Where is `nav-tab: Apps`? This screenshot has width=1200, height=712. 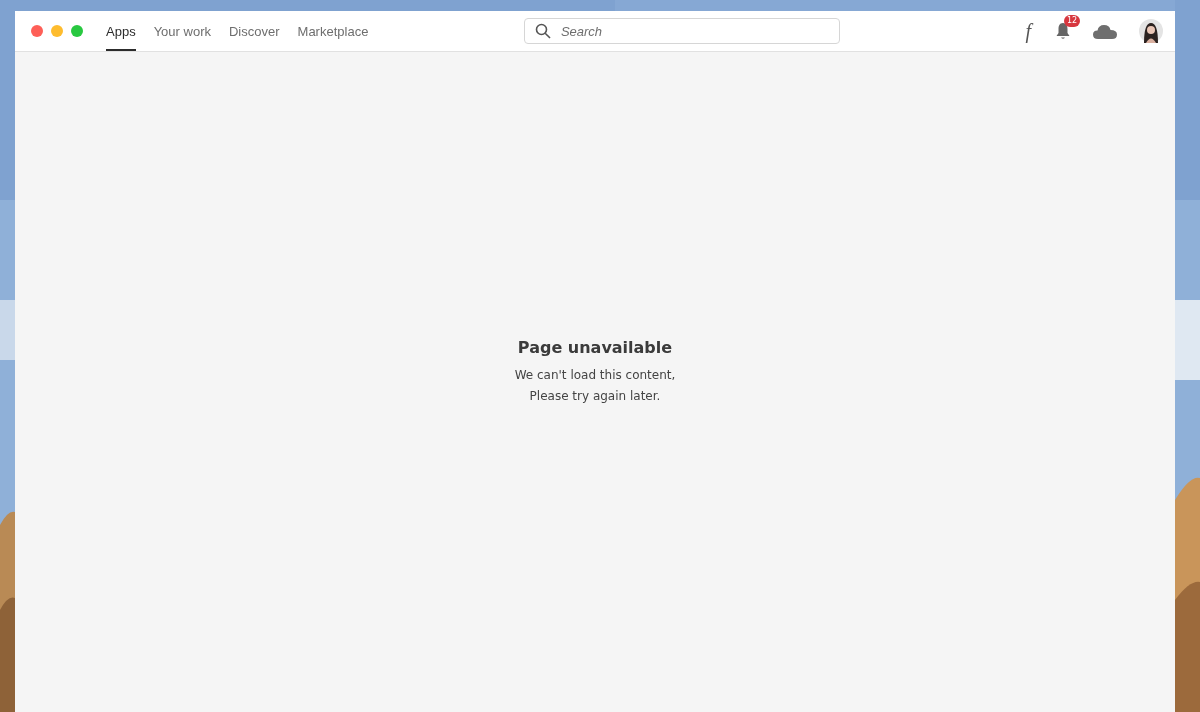
nav-tab: Apps is located at coordinates (121, 32).